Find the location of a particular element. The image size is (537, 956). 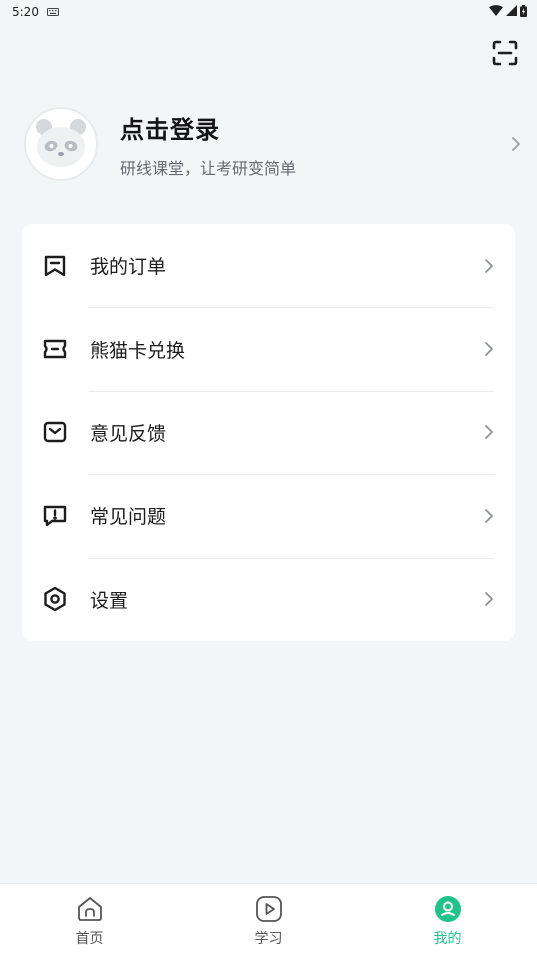

avatar is located at coordinates (61, 144).